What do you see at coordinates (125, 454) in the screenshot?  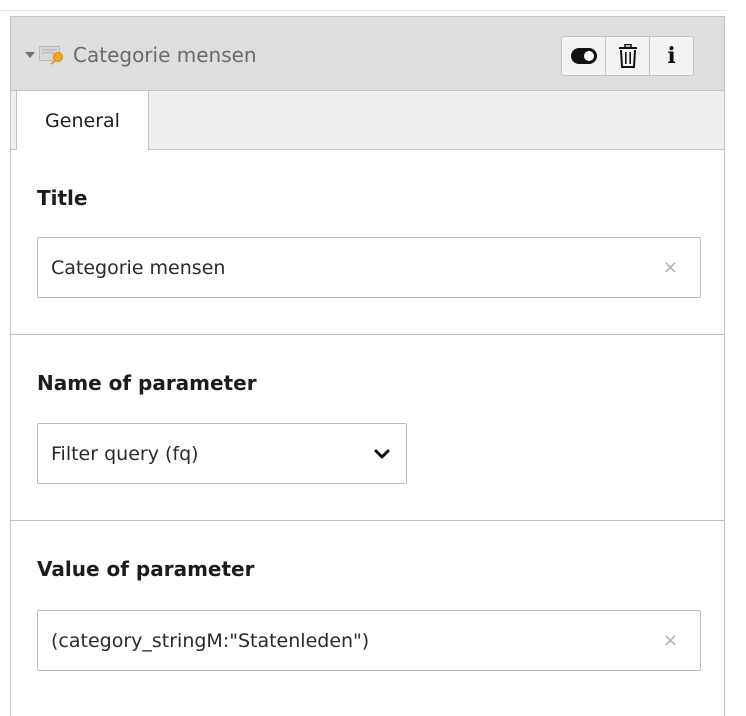 I see `parameter-name-selected: Filter query (fq)` at bounding box center [125, 454].